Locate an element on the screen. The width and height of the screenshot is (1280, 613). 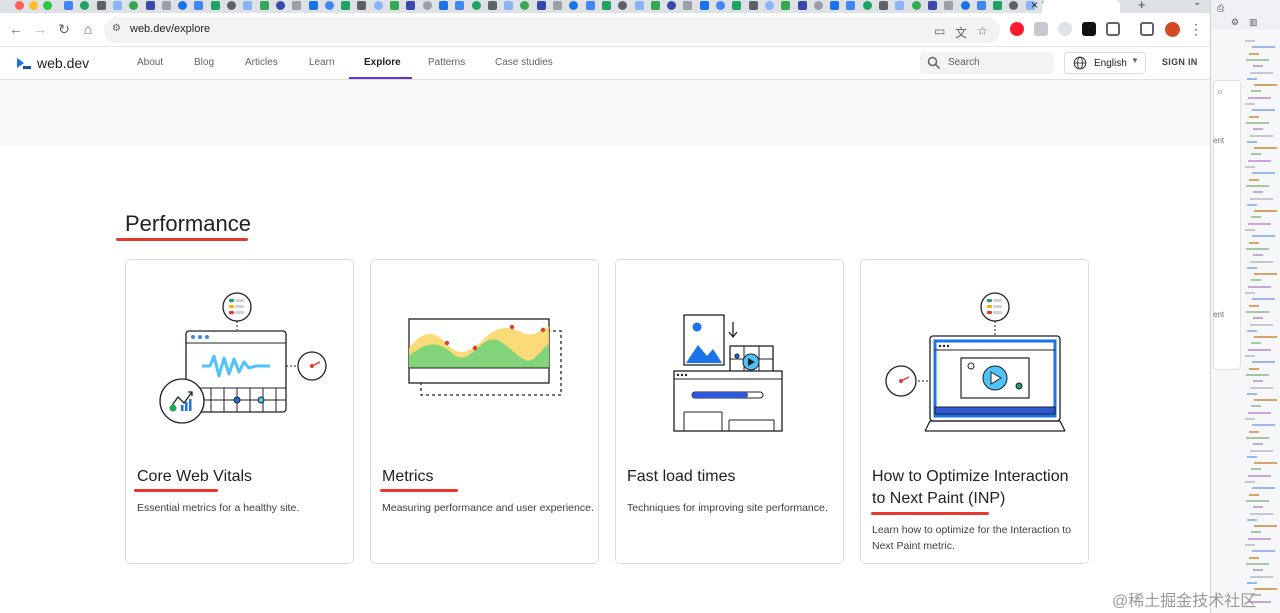
nav-blog: Blog is located at coordinates (204, 62).